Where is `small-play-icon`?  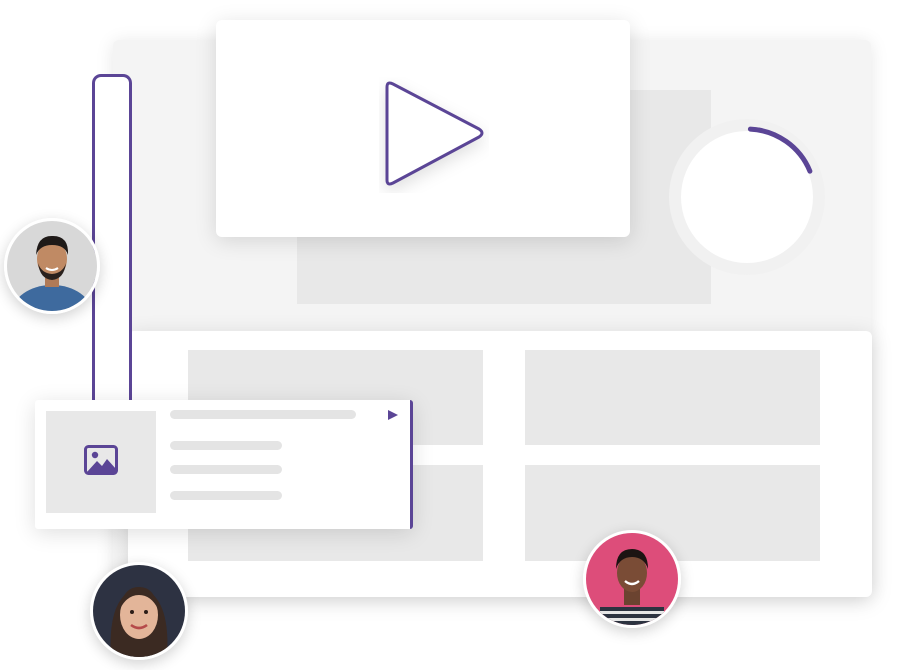 small-play-icon is located at coordinates (393, 417).